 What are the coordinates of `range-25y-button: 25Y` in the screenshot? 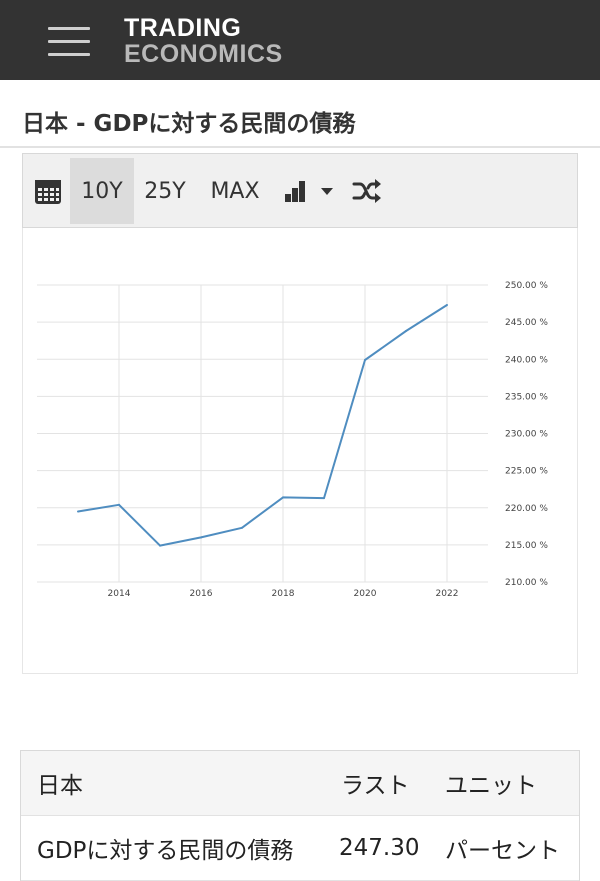 It's located at (165, 191).